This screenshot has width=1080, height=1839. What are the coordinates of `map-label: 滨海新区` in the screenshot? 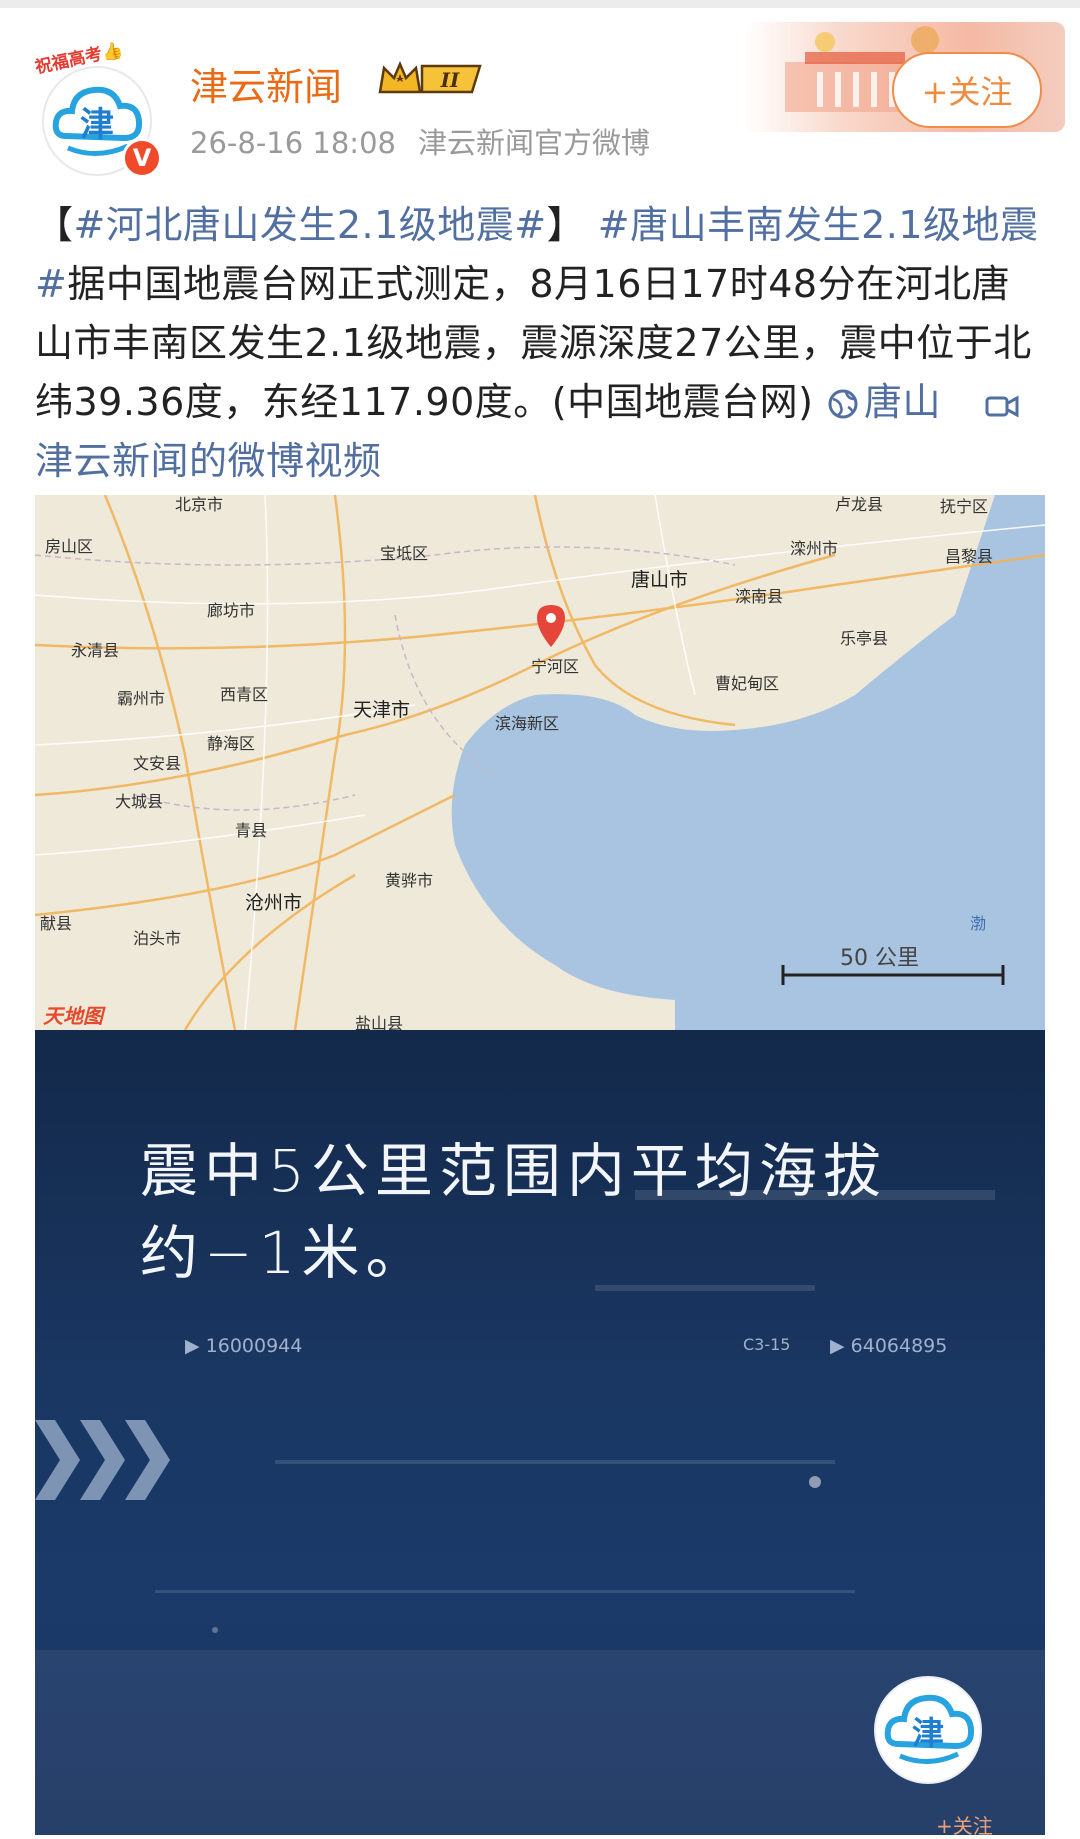 It's located at (527, 723).